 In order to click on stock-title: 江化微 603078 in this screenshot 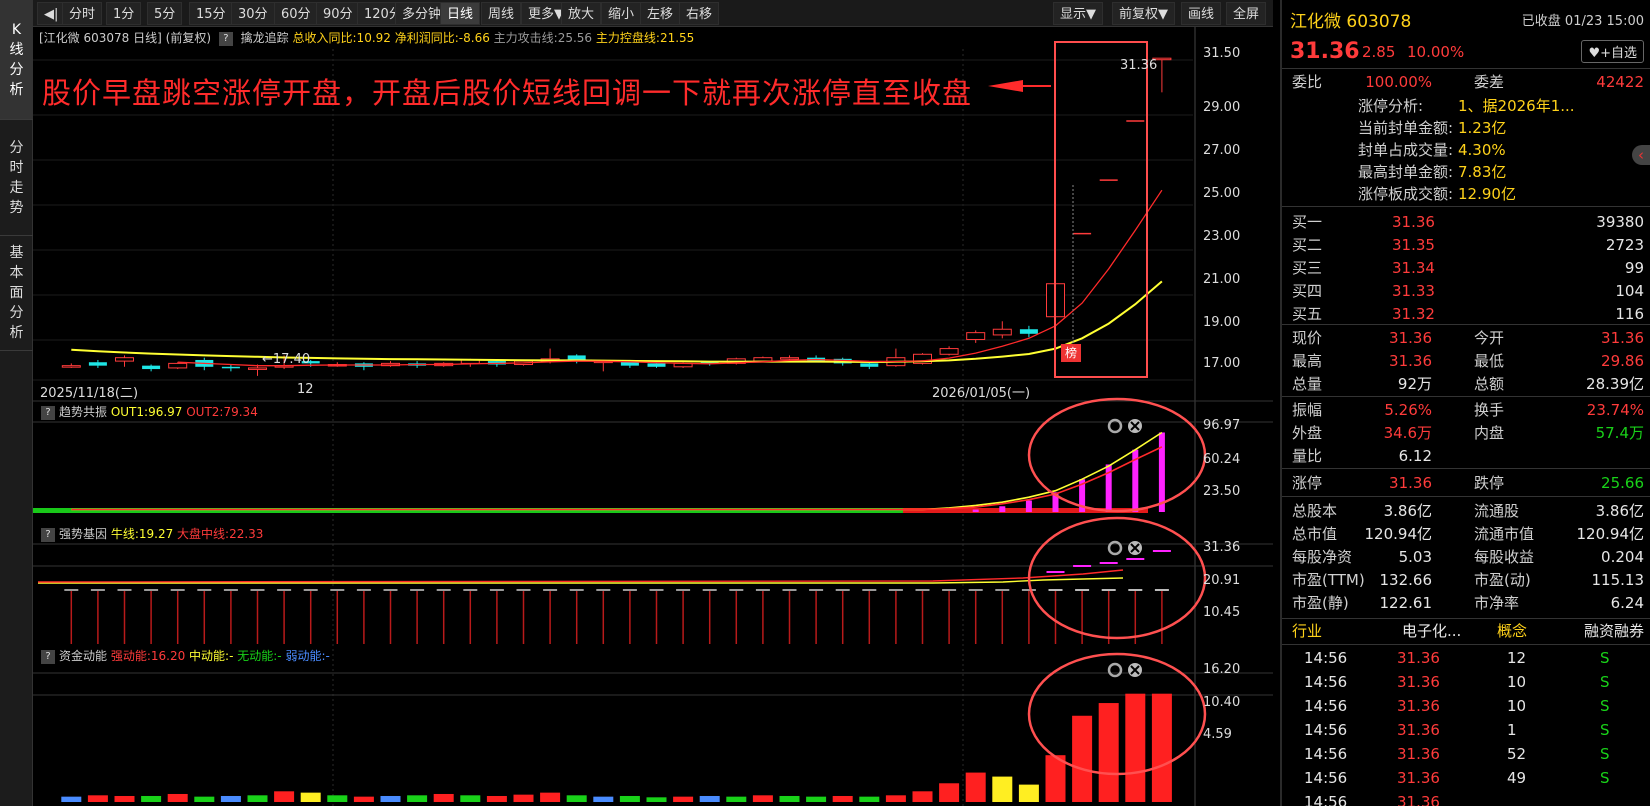, I will do `click(1351, 22)`.